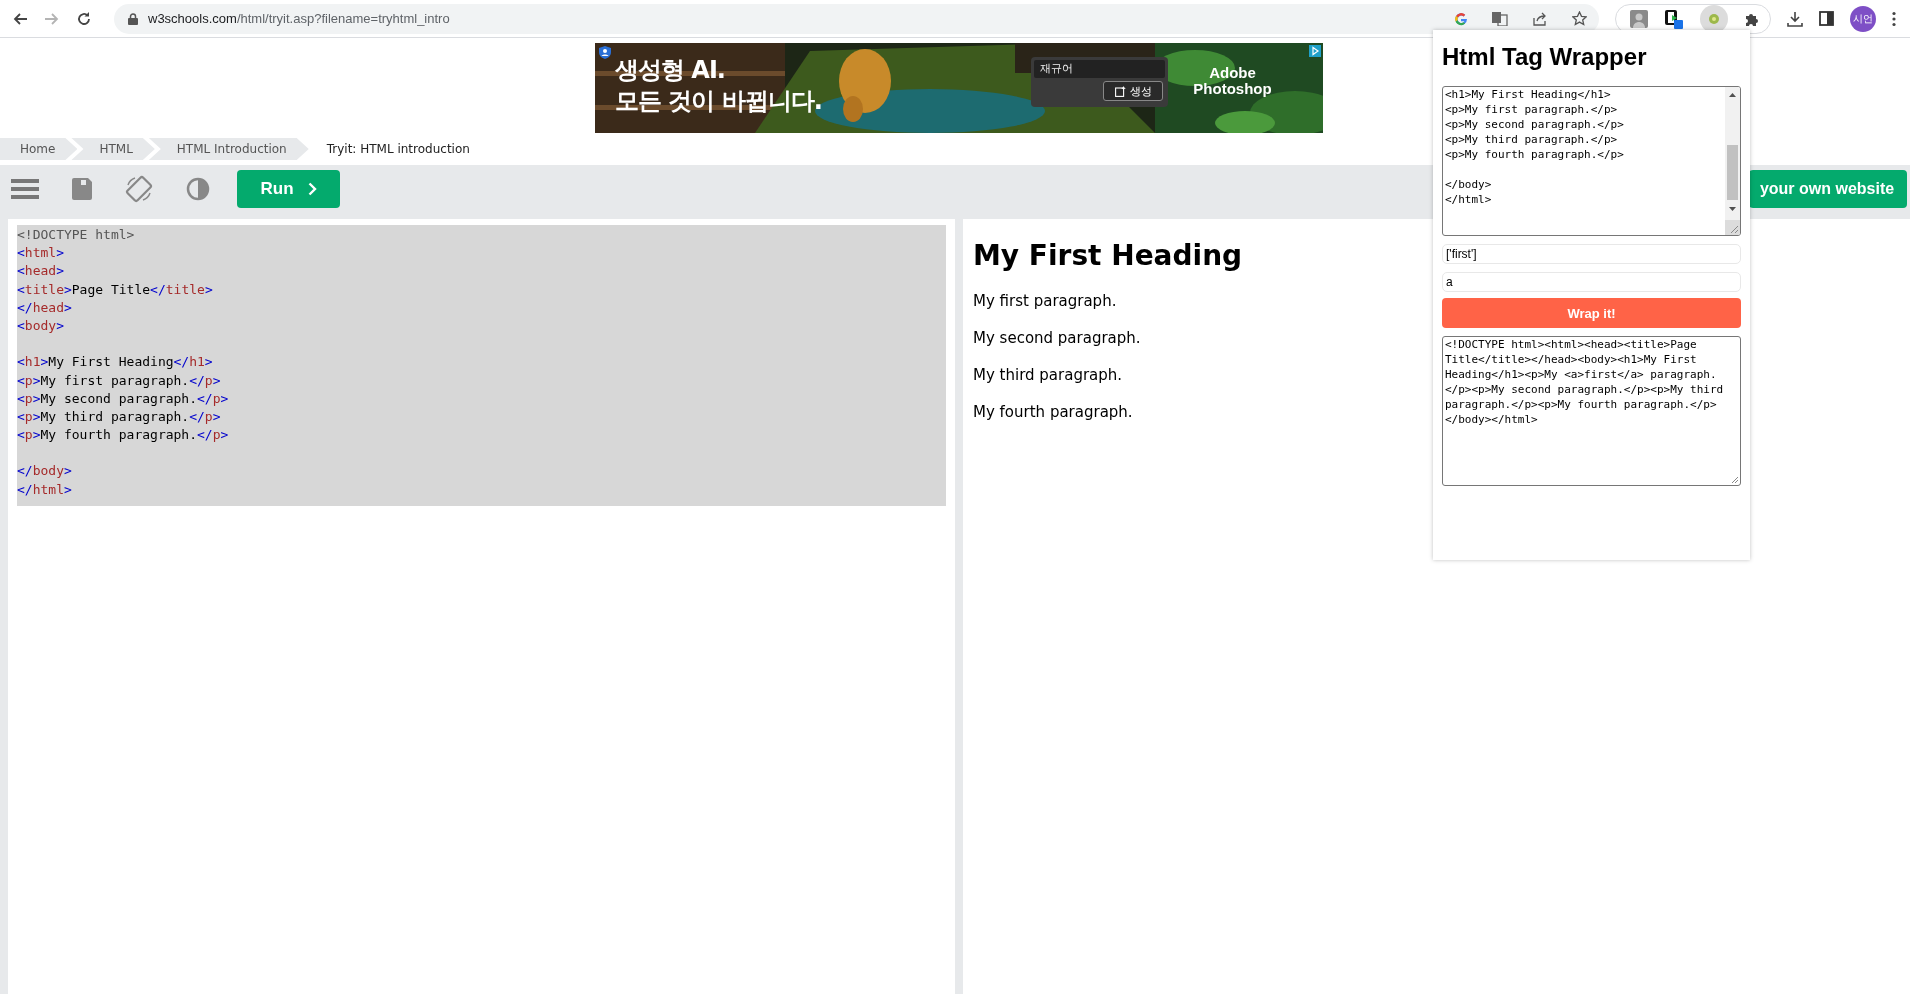  What do you see at coordinates (1591, 254) in the screenshot?
I see `words-field: ['first']` at bounding box center [1591, 254].